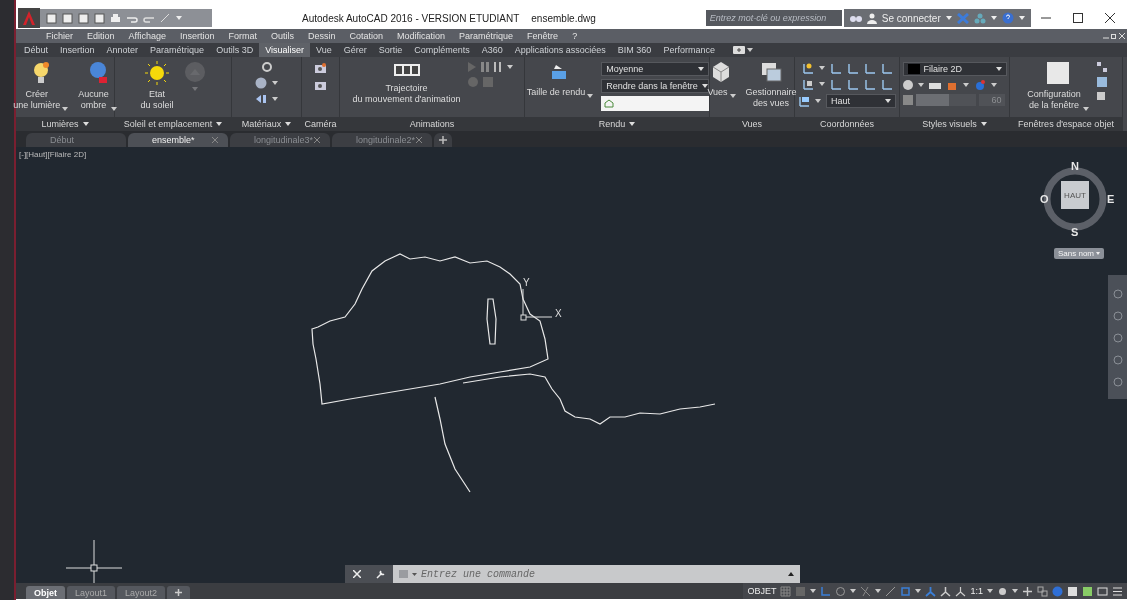 The width and height of the screenshot is (1127, 600). What do you see at coordinates (1111, 199) in the screenshot?
I see `compass-letter: E` at bounding box center [1111, 199].